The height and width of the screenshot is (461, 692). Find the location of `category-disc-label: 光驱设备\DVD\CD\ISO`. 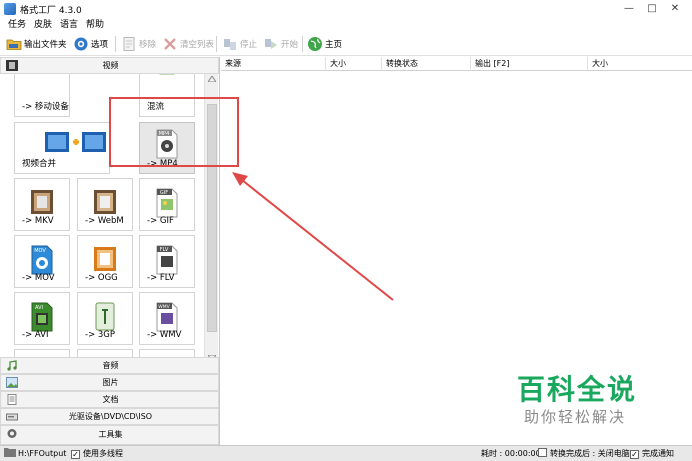

category-disc-label: 光驱设备\DVD\CD\ISO is located at coordinates (110, 416).